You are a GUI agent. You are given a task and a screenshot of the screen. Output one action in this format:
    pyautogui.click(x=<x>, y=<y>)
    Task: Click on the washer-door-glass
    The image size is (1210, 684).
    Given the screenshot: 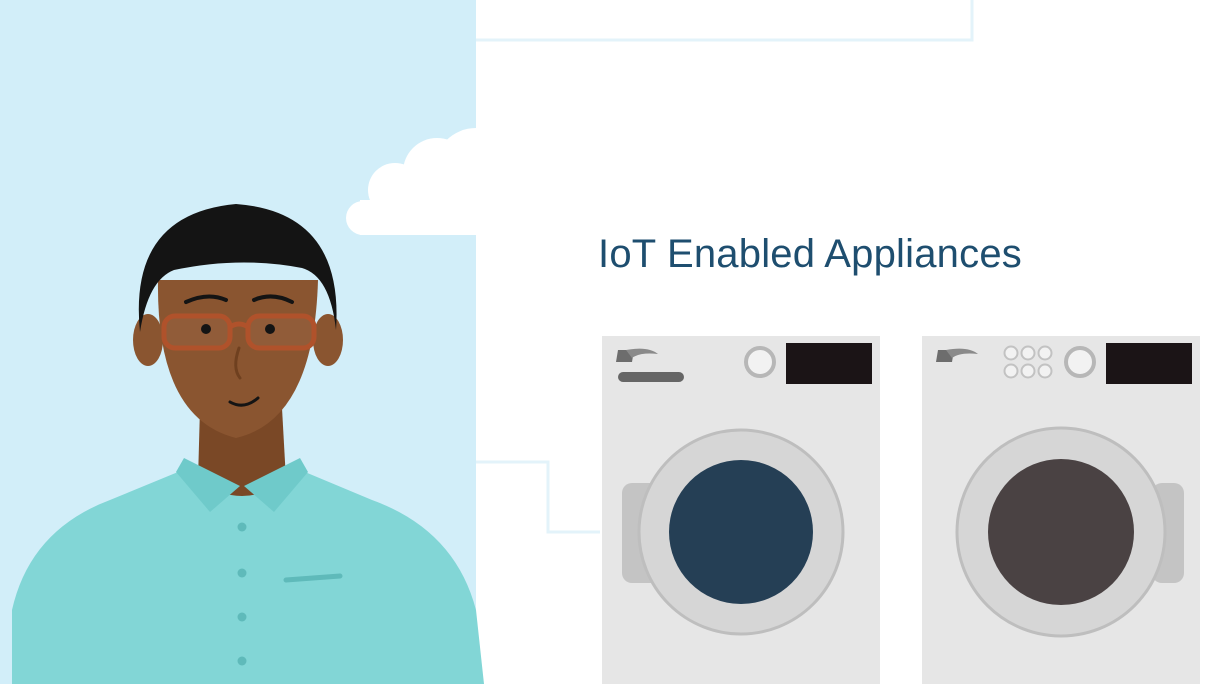 What is the action you would take?
    pyautogui.click(x=741, y=532)
    